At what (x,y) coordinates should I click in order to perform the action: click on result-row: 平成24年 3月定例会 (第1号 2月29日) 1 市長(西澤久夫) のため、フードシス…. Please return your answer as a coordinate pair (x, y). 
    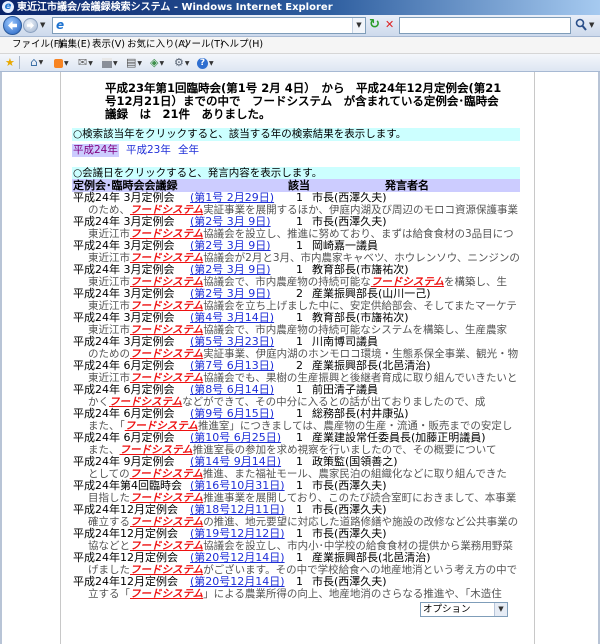
    Looking at the image, I should click on (298, 204).